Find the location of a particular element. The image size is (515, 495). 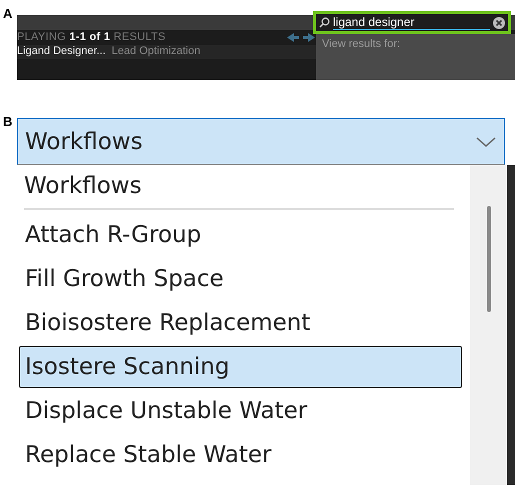

list-item: Attach R-Group is located at coordinates (240, 235).